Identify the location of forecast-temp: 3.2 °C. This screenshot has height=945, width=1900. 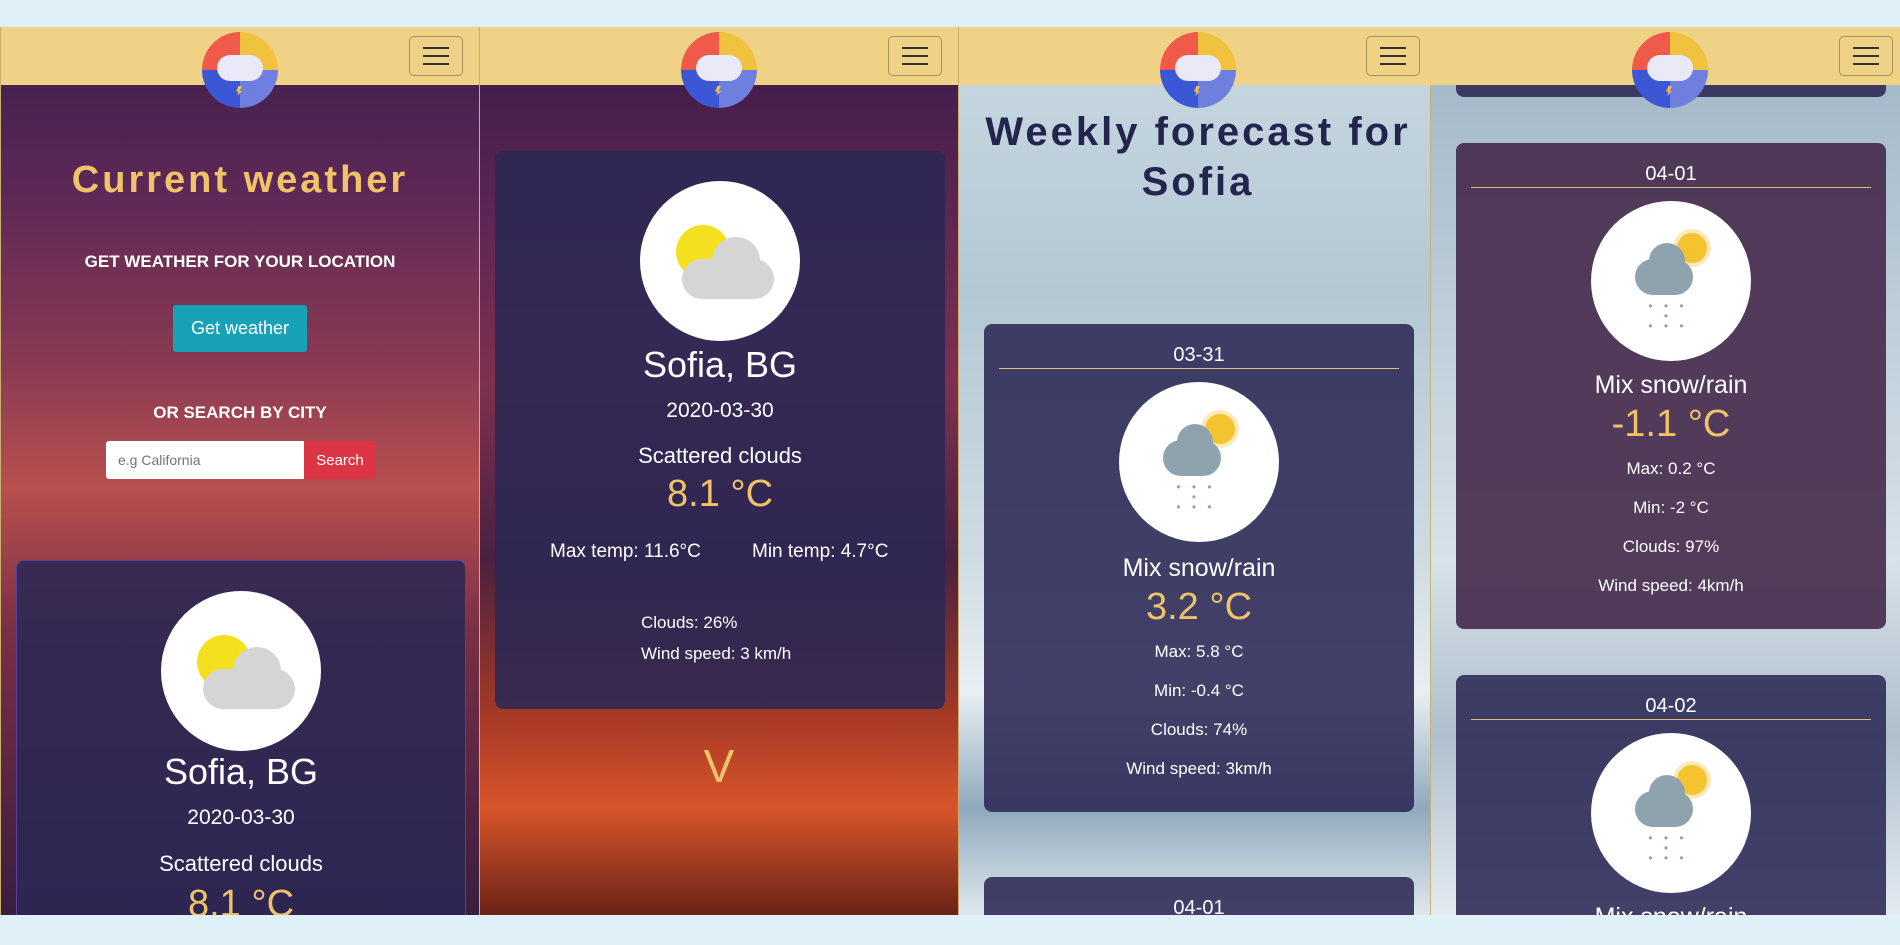
(1199, 607).